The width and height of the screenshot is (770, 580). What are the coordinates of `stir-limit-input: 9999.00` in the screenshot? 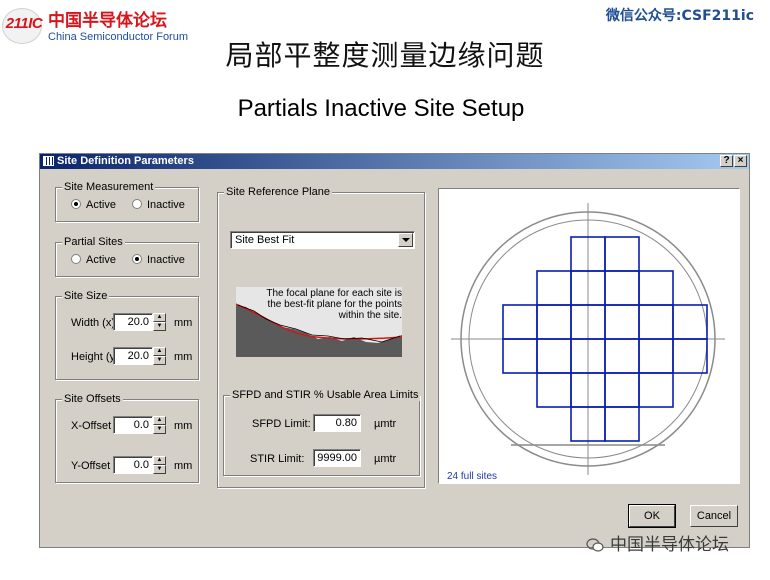 It's located at (337, 458).